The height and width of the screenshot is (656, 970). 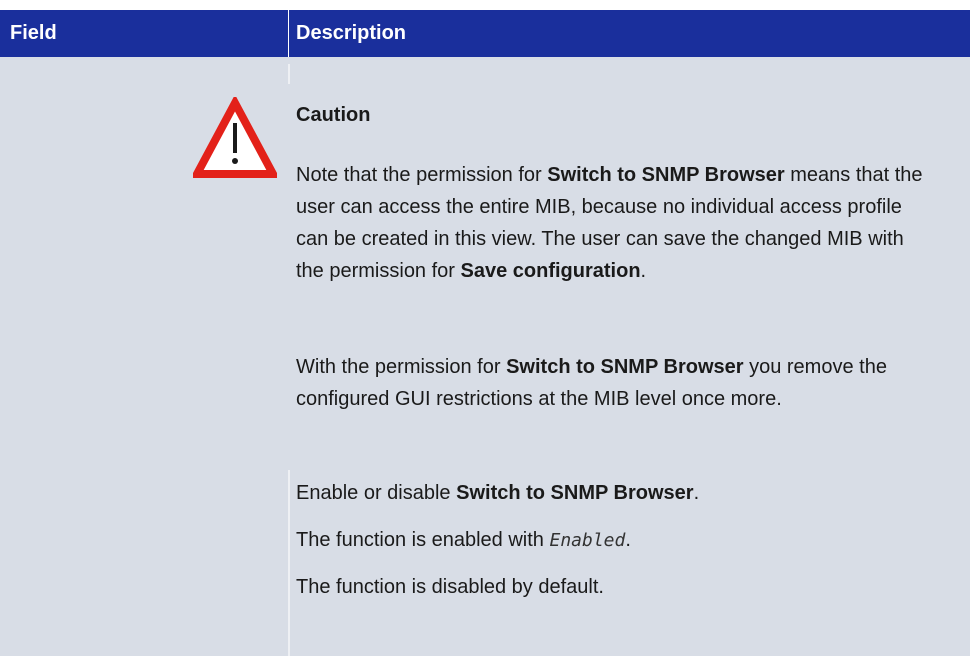 What do you see at coordinates (450, 587) in the screenshot?
I see `default-paragraph: The function is disabled by default.` at bounding box center [450, 587].